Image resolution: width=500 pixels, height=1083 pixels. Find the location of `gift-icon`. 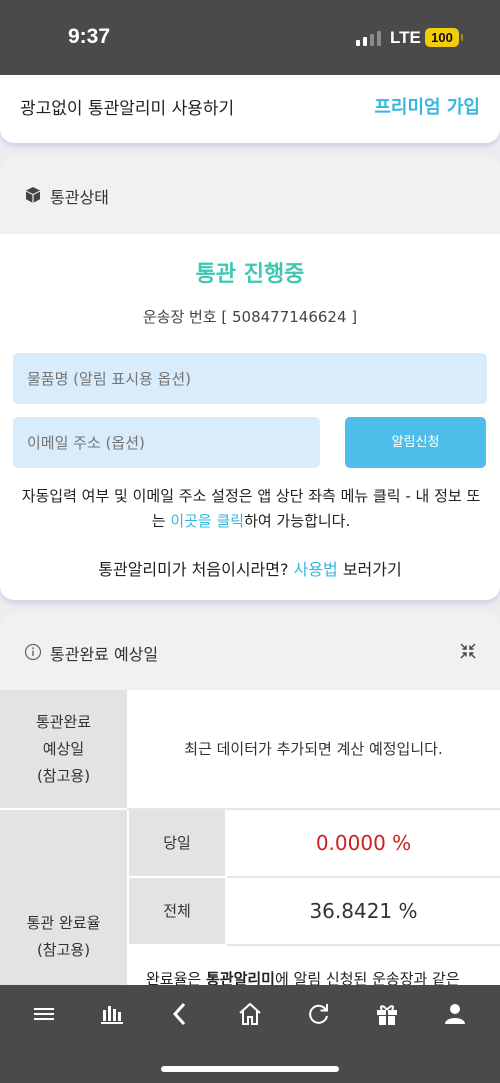

gift-icon is located at coordinates (387, 1014).